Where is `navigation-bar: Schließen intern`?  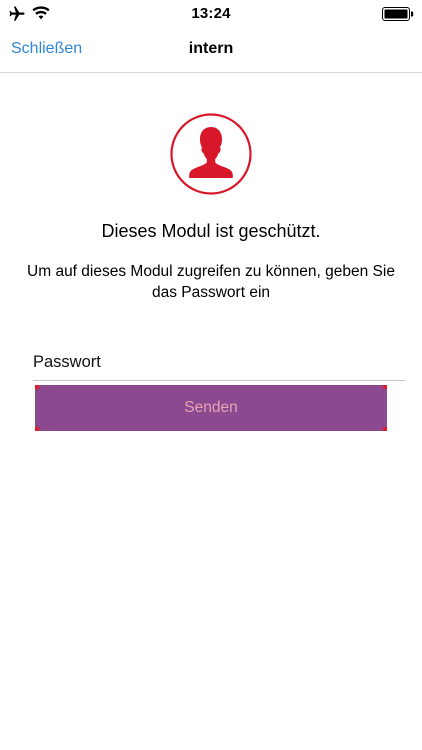
navigation-bar: Schließen intern is located at coordinates (211, 50).